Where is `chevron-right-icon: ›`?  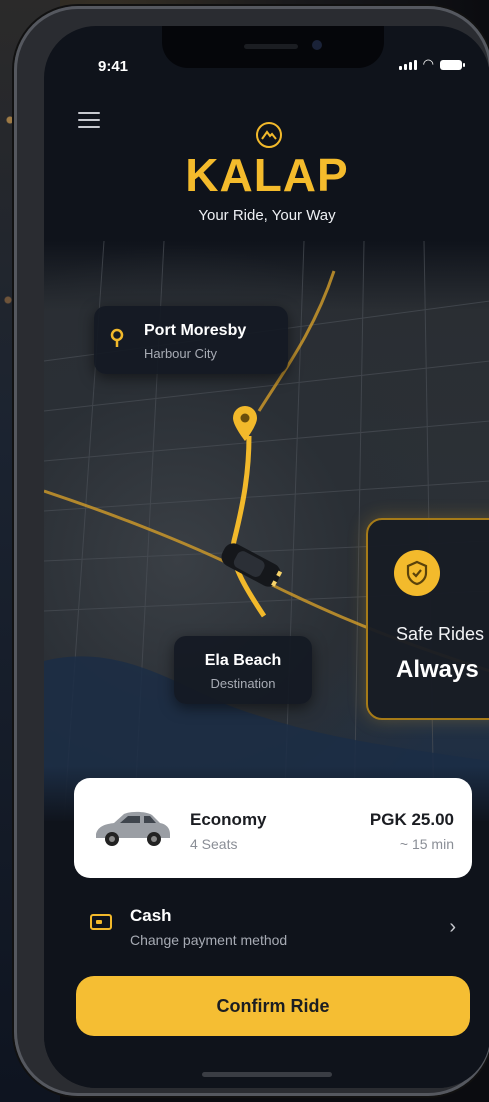
chevron-right-icon: › is located at coordinates (452, 927).